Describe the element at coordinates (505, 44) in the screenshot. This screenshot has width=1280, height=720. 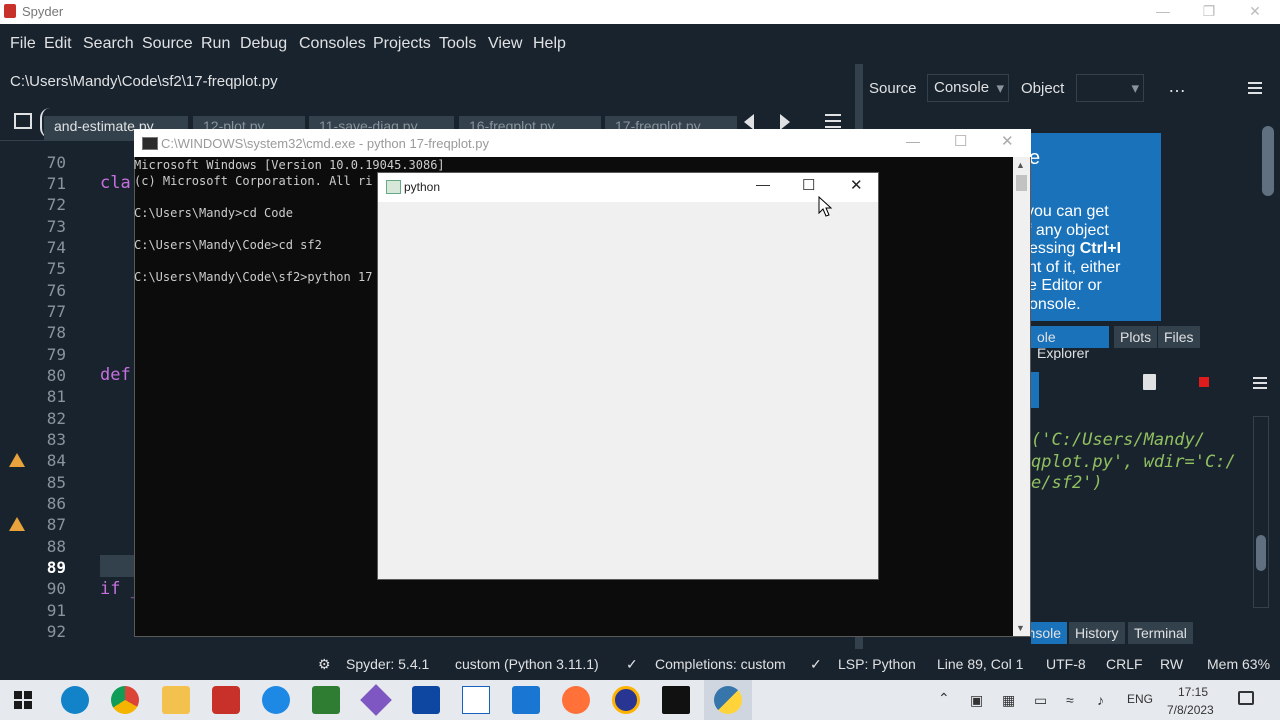
I see `menu-view: View` at that location.